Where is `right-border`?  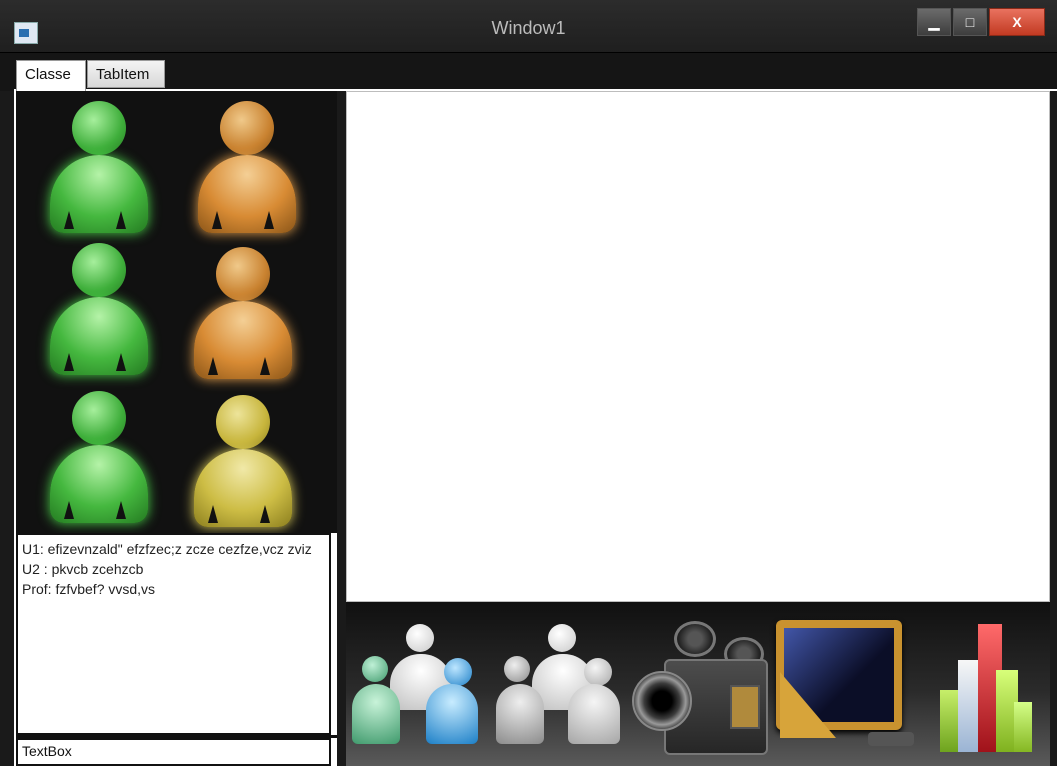
right-border is located at coordinates (1053, 428).